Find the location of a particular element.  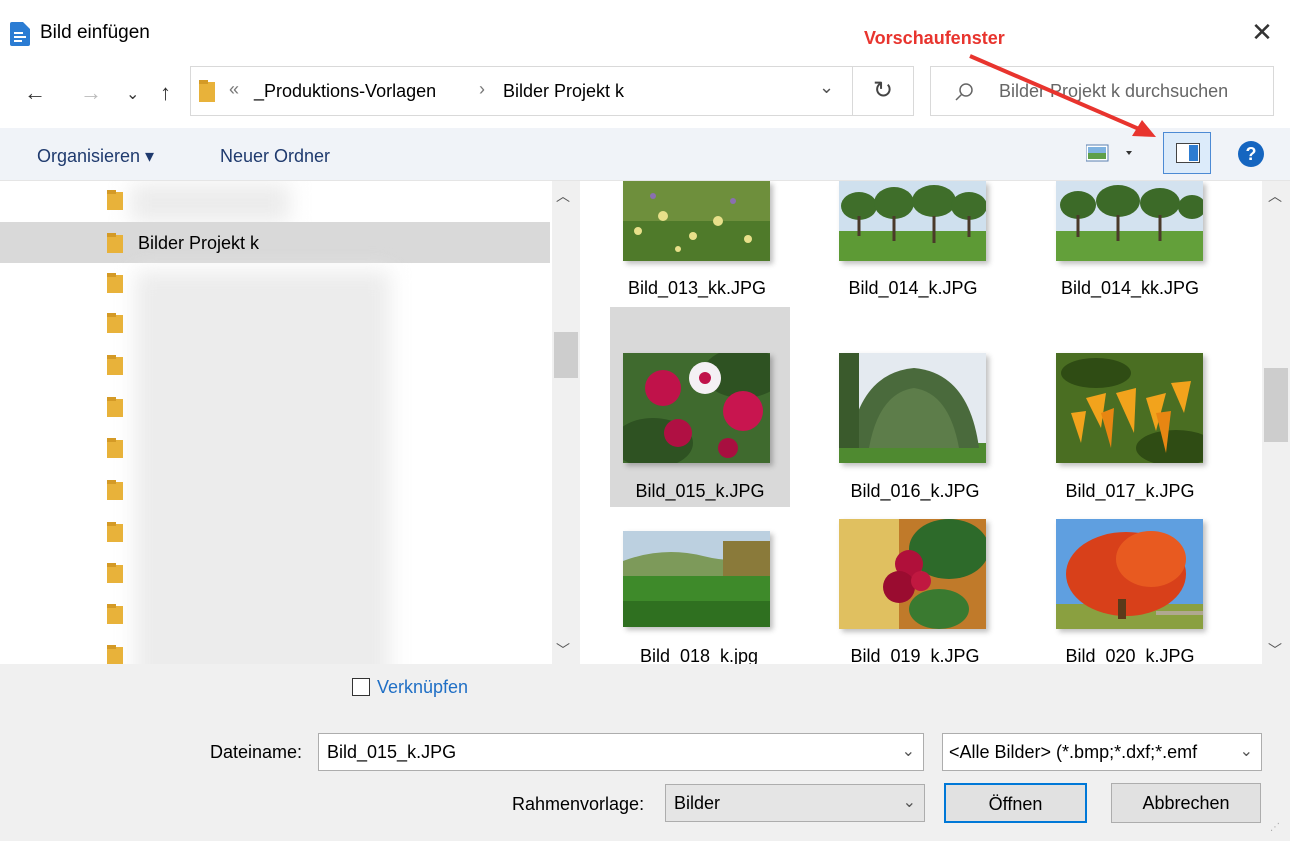

link-checkbox is located at coordinates (361, 687).